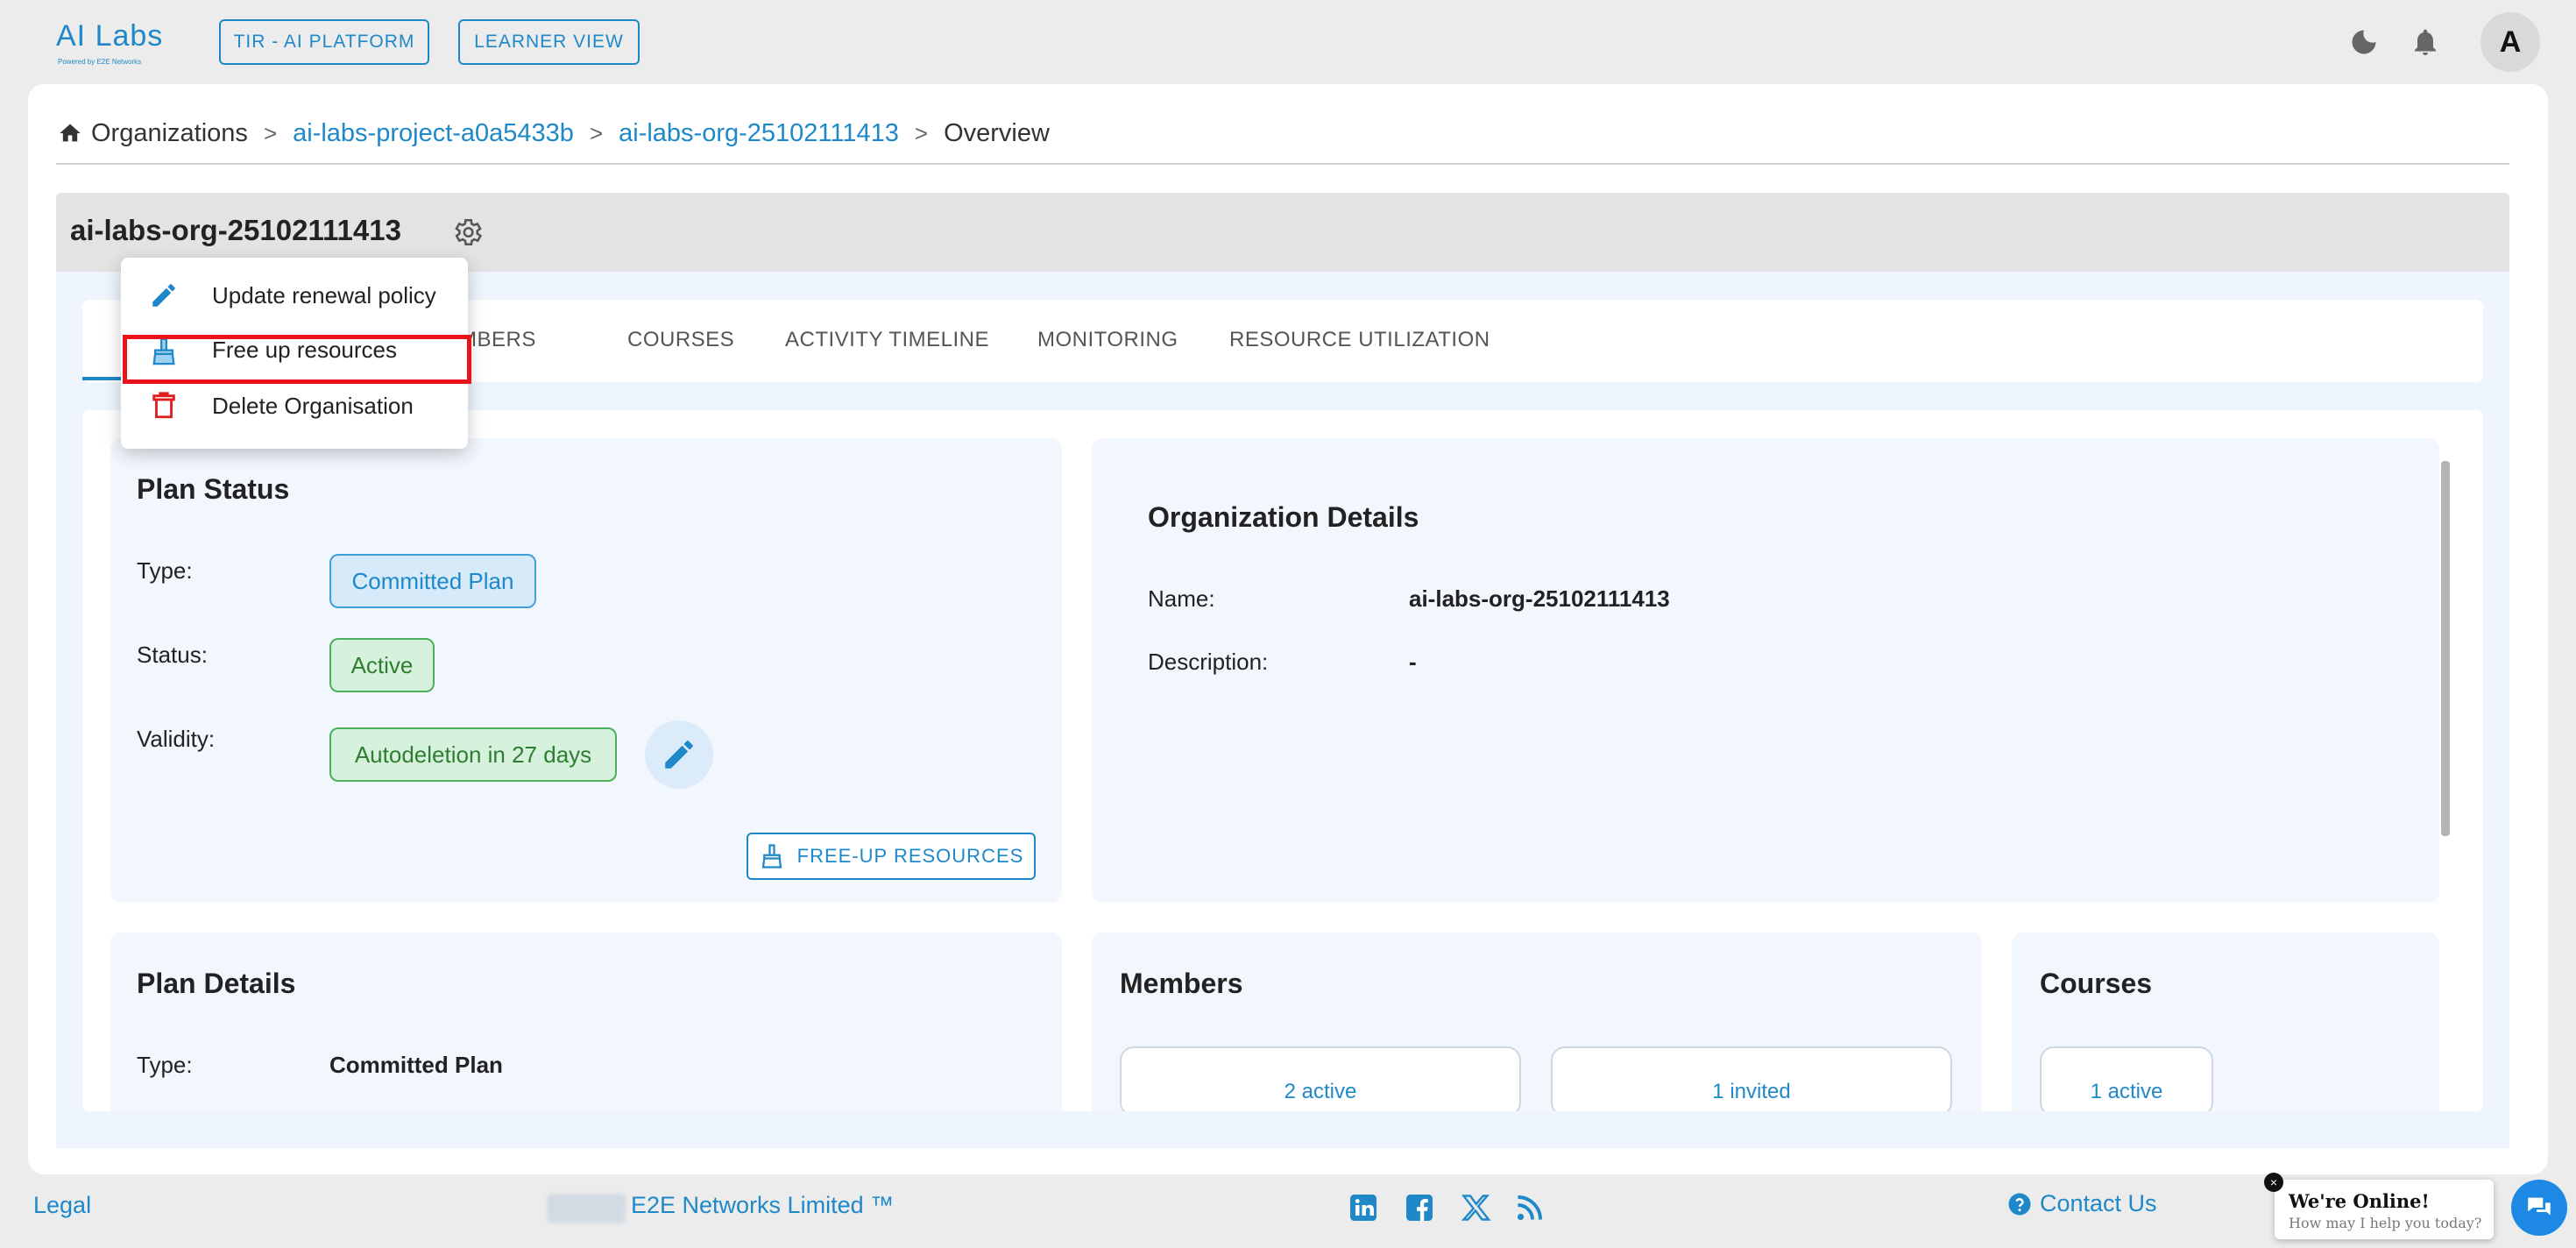 This screenshot has width=2576, height=1248. What do you see at coordinates (1751, 1078) in the screenshot?
I see `invited-members-card: 1 invited` at bounding box center [1751, 1078].